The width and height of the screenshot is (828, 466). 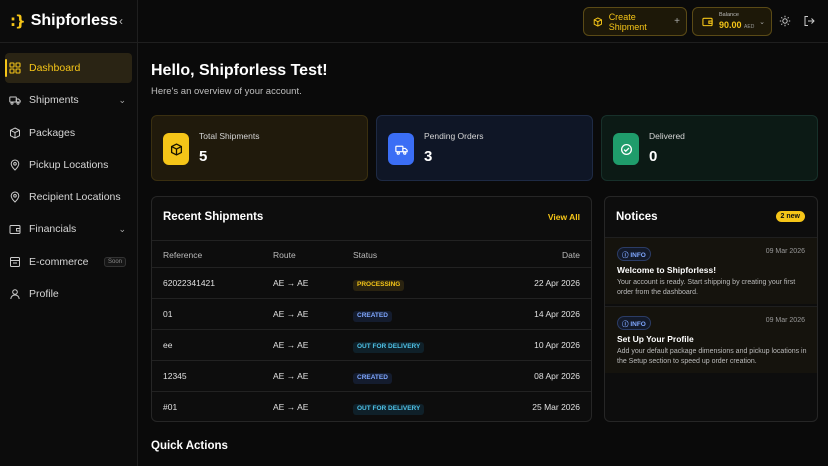 I want to click on sidebar-item-pickup-locations: Pickup Locations, so click(x=68, y=165).